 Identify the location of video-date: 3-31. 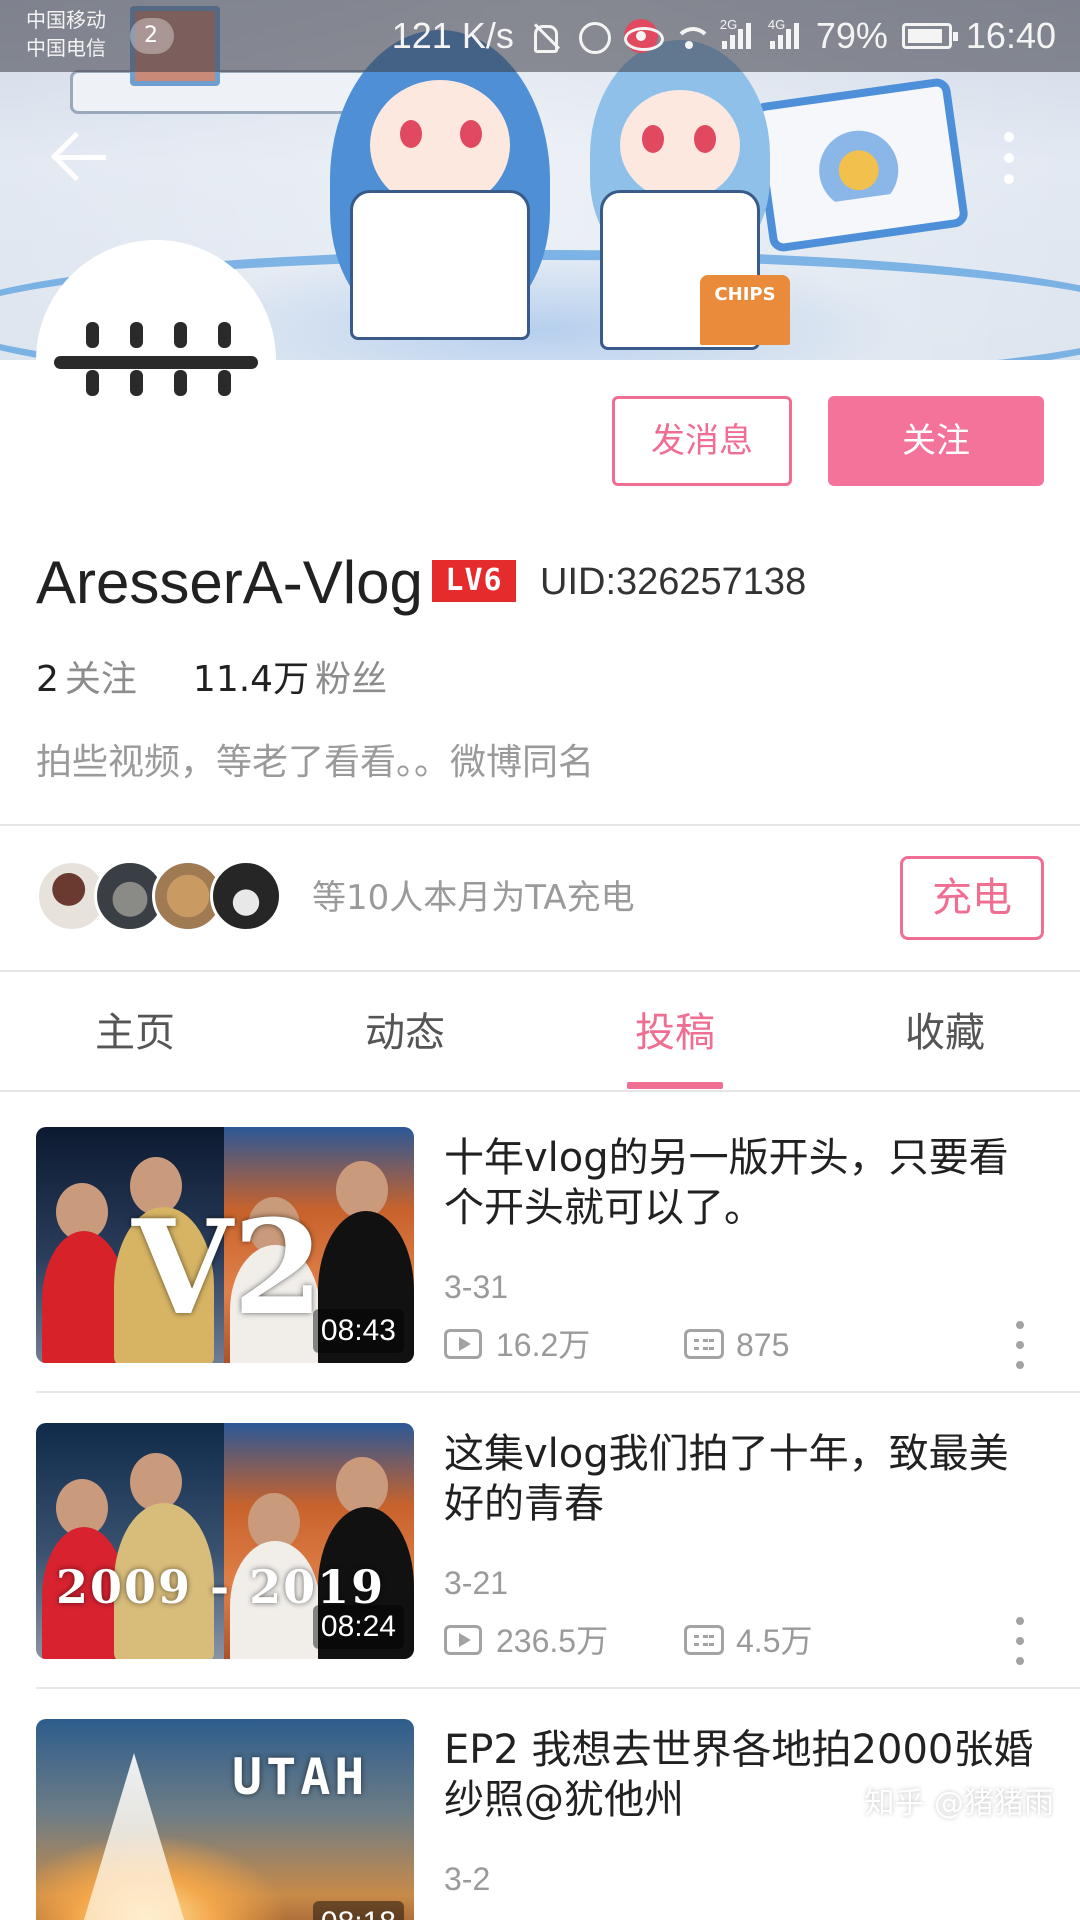
(476, 1287).